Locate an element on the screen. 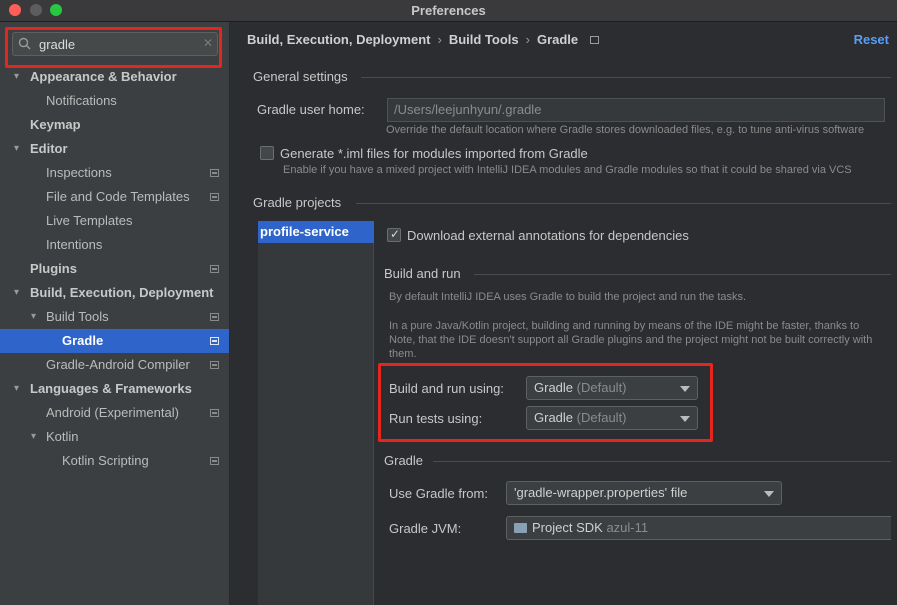  run-tests-using-label: Run tests using: is located at coordinates (436, 418).